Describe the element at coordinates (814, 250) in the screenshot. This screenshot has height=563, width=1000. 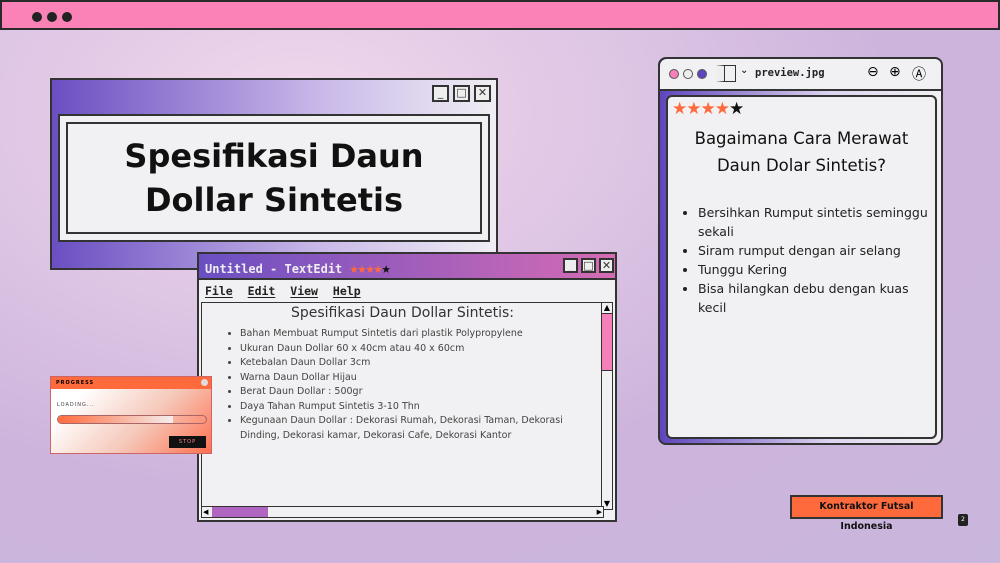
I see `list-item: Siram rumput dengan air selang` at that location.